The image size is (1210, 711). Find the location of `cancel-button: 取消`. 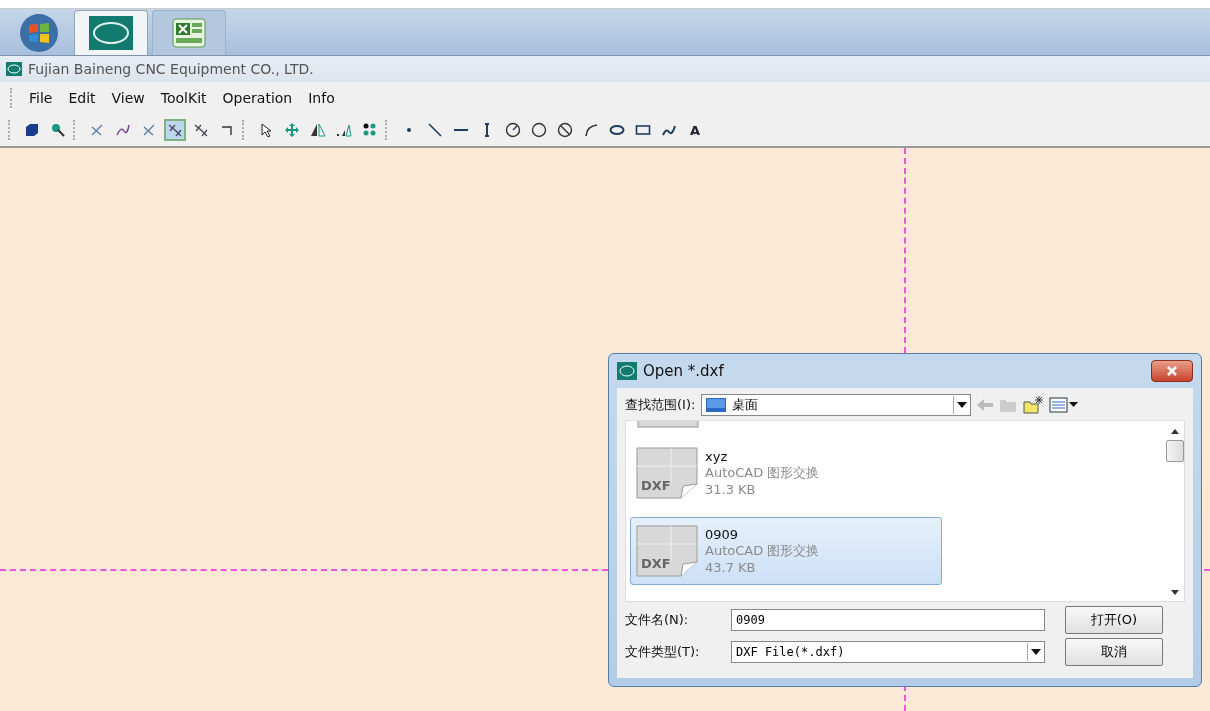

cancel-button: 取消 is located at coordinates (1114, 652).